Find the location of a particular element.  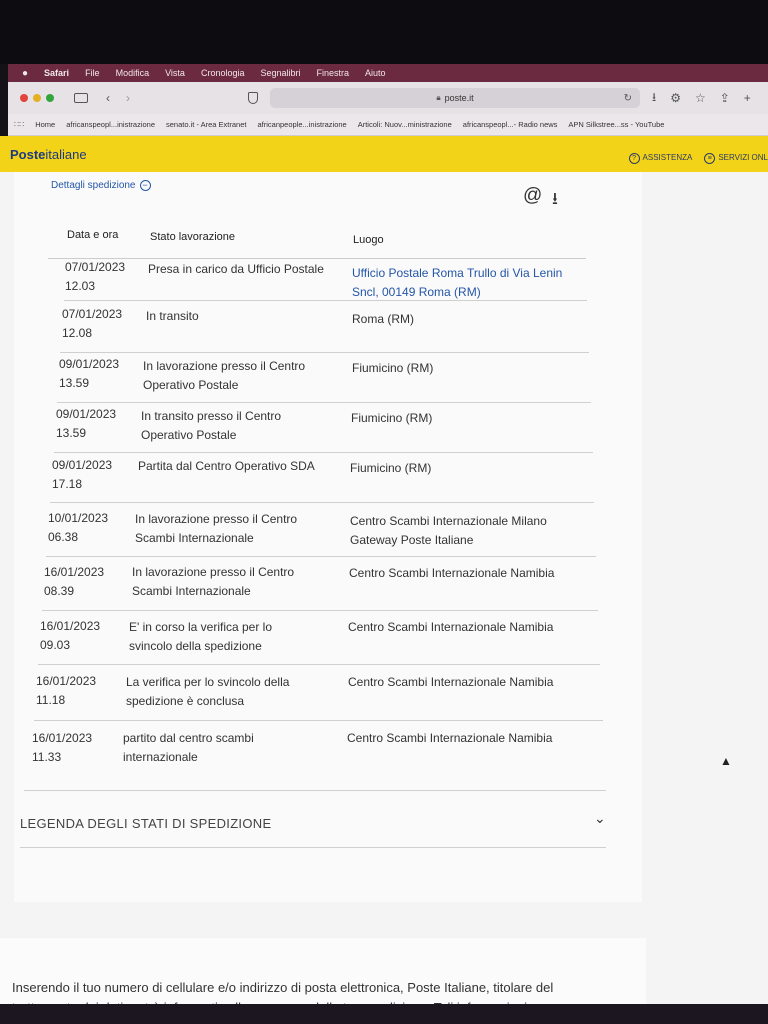

collapse-icon: − is located at coordinates (145, 185).